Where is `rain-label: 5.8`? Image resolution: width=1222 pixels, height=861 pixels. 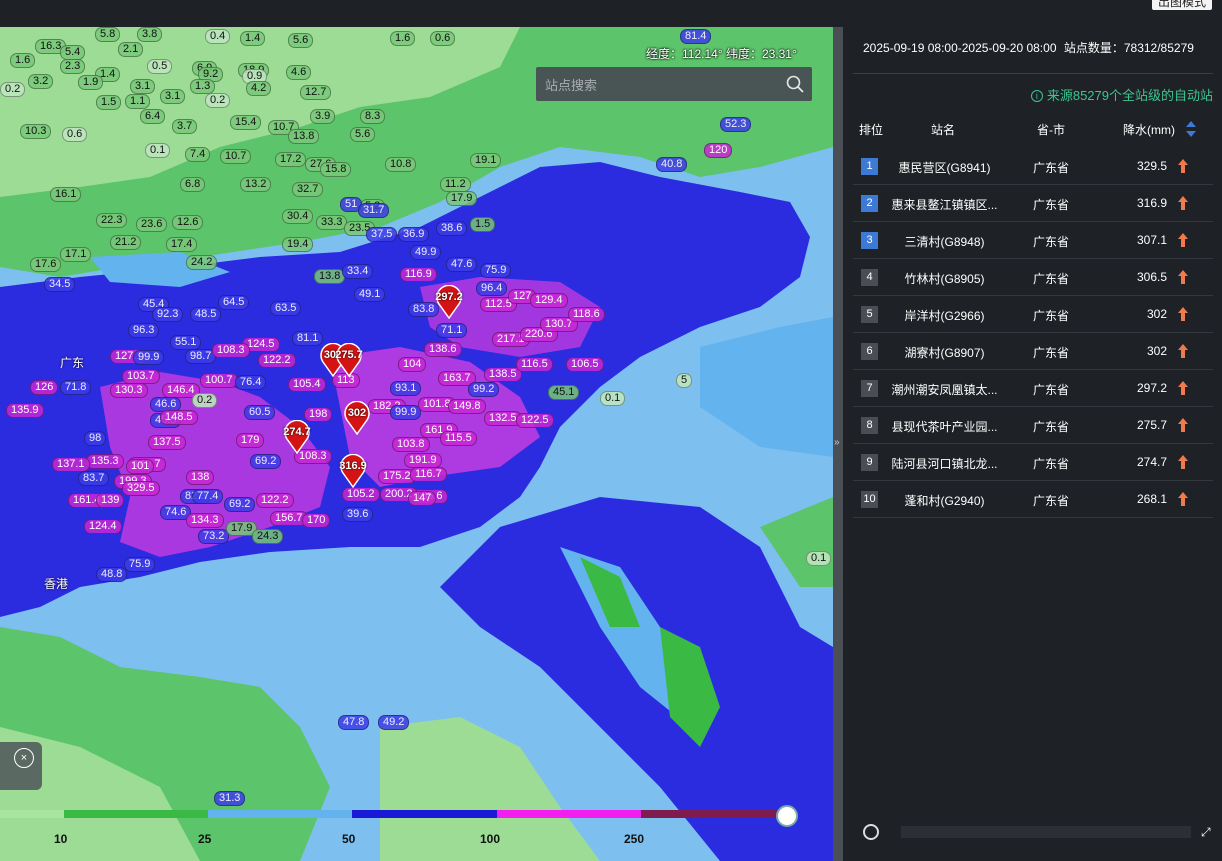 rain-label: 5.8 is located at coordinates (108, 34).